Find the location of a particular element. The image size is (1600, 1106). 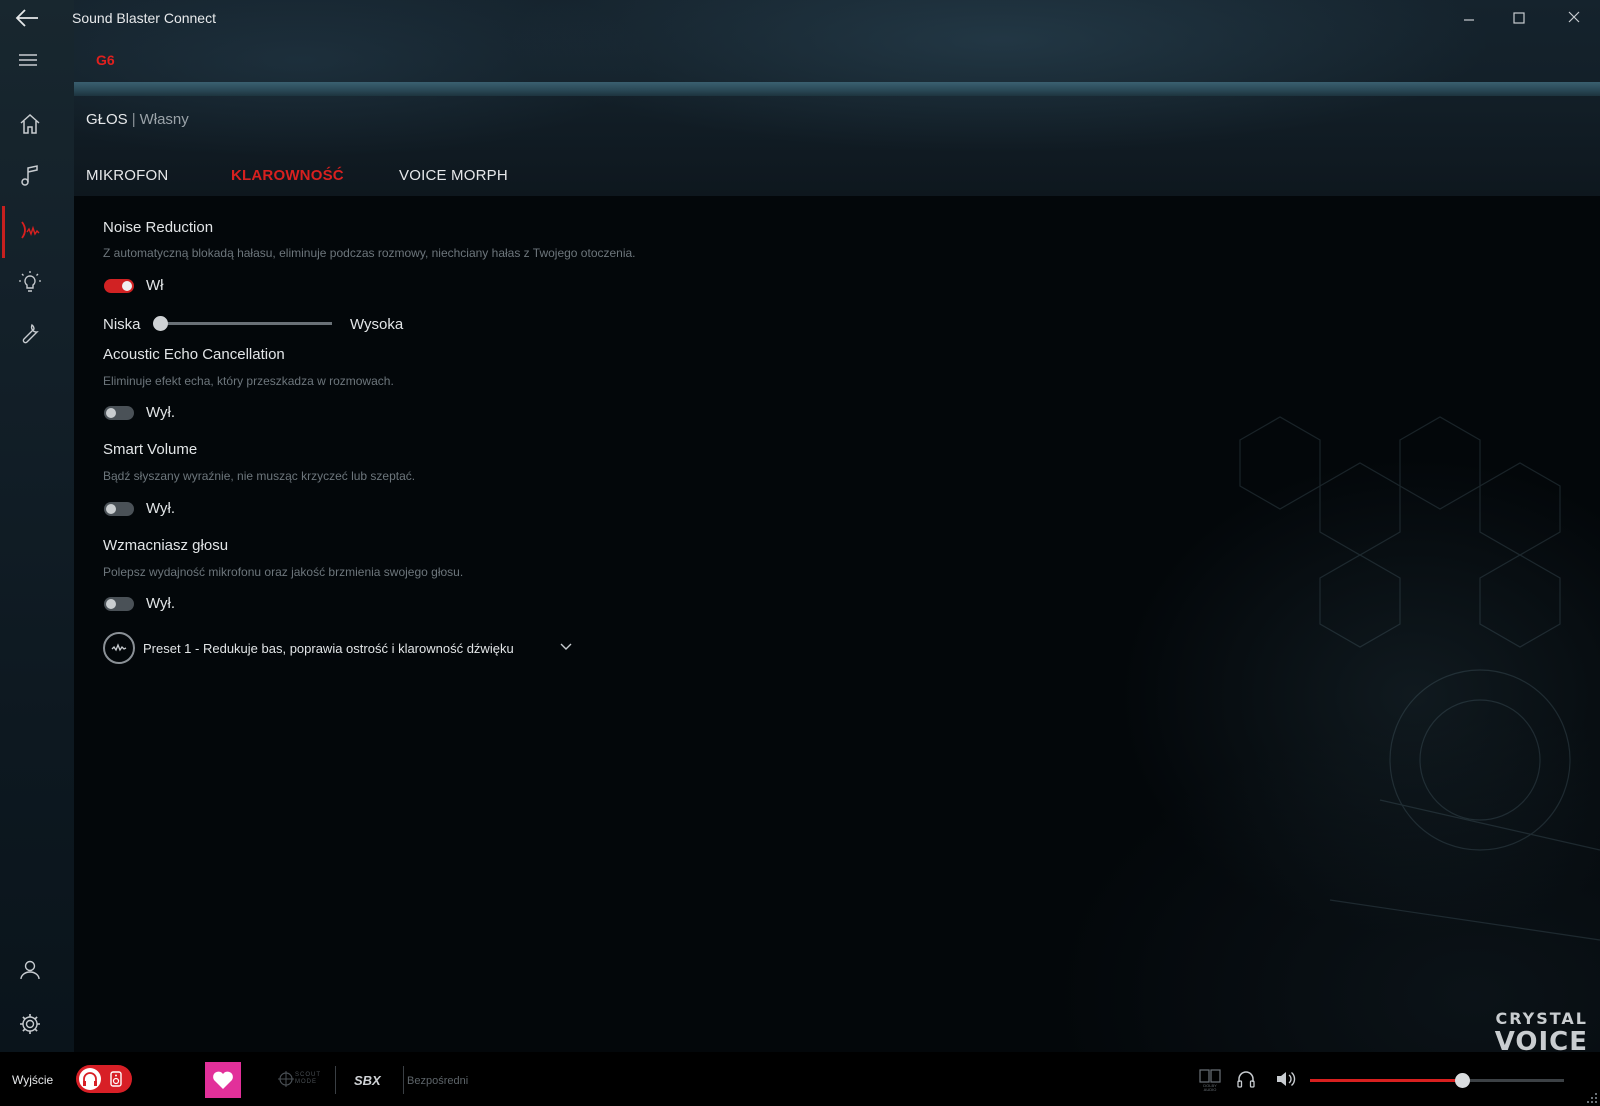

voice-icon is located at coordinates (30, 230).